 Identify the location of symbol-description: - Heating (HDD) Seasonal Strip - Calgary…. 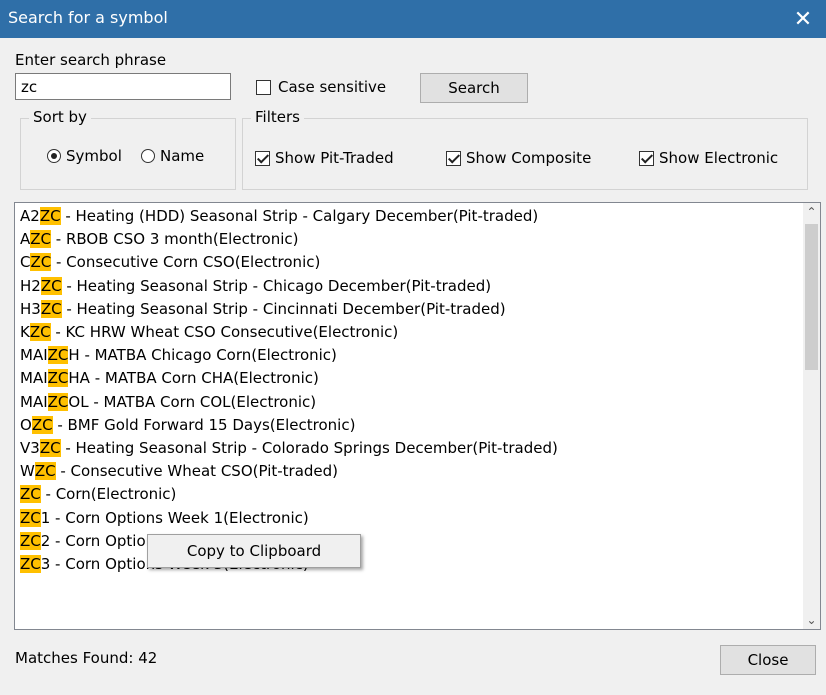
(299, 216).